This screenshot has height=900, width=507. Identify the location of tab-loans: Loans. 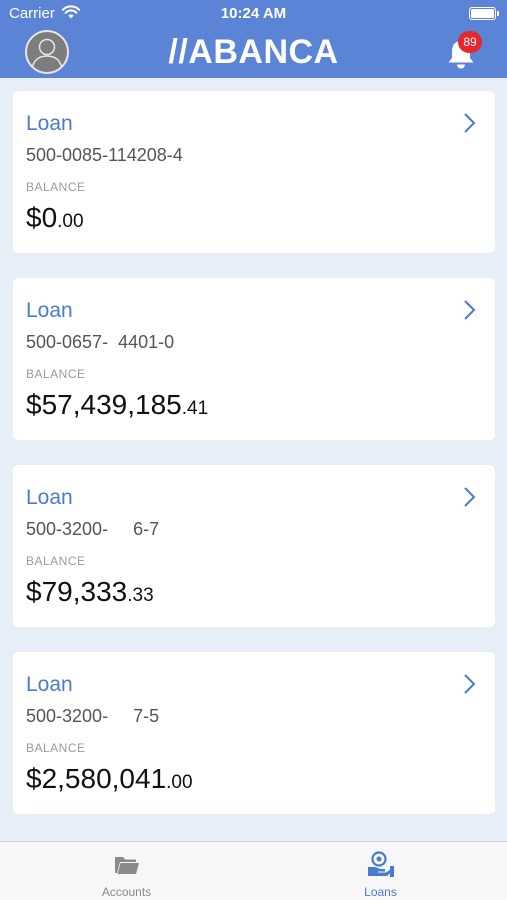
(380, 871).